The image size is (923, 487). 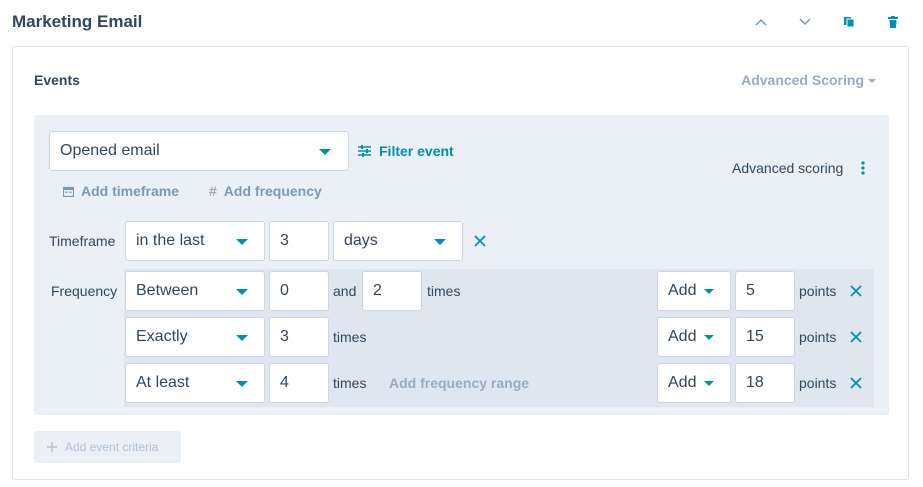 I want to click on filter-icon, so click(x=364, y=151).